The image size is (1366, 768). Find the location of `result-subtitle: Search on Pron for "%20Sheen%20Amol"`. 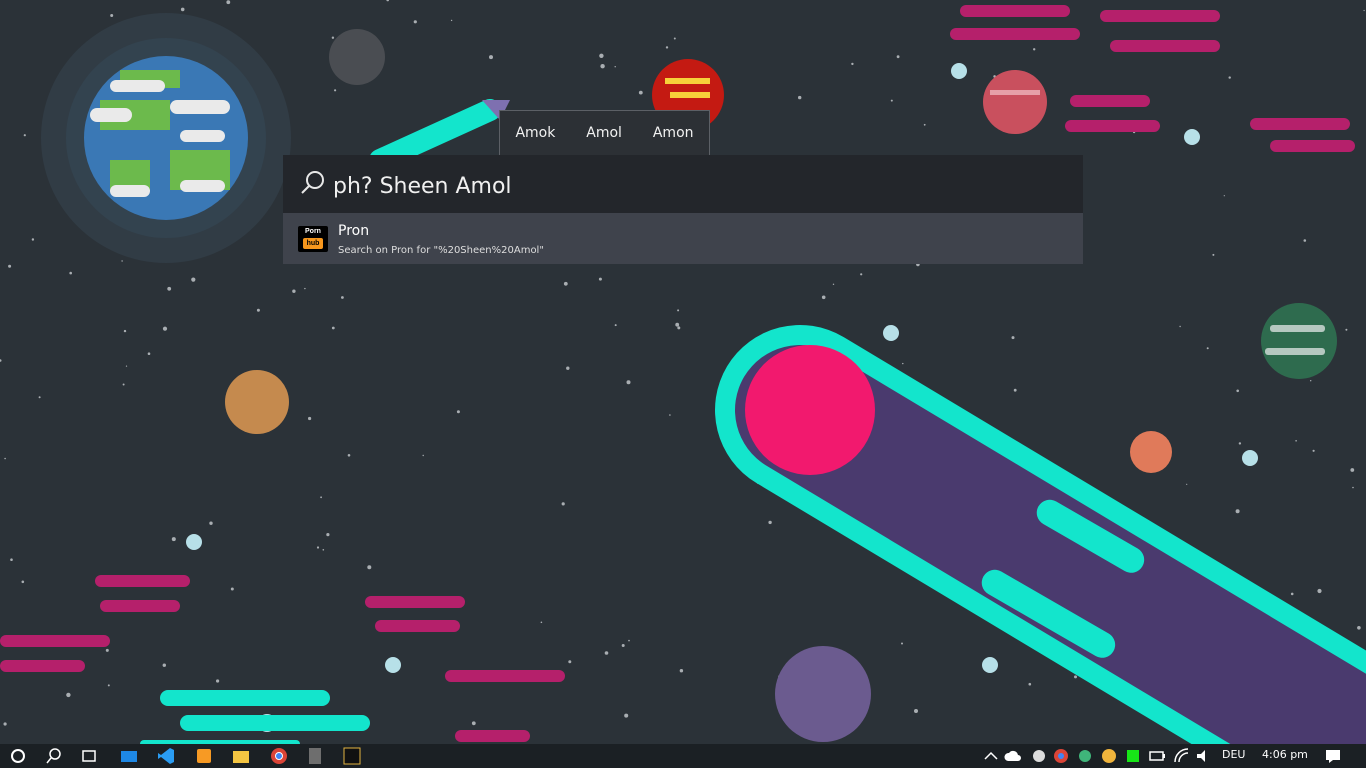

result-subtitle: Search on Pron for "%20Sheen%20Amol" is located at coordinates (441, 250).